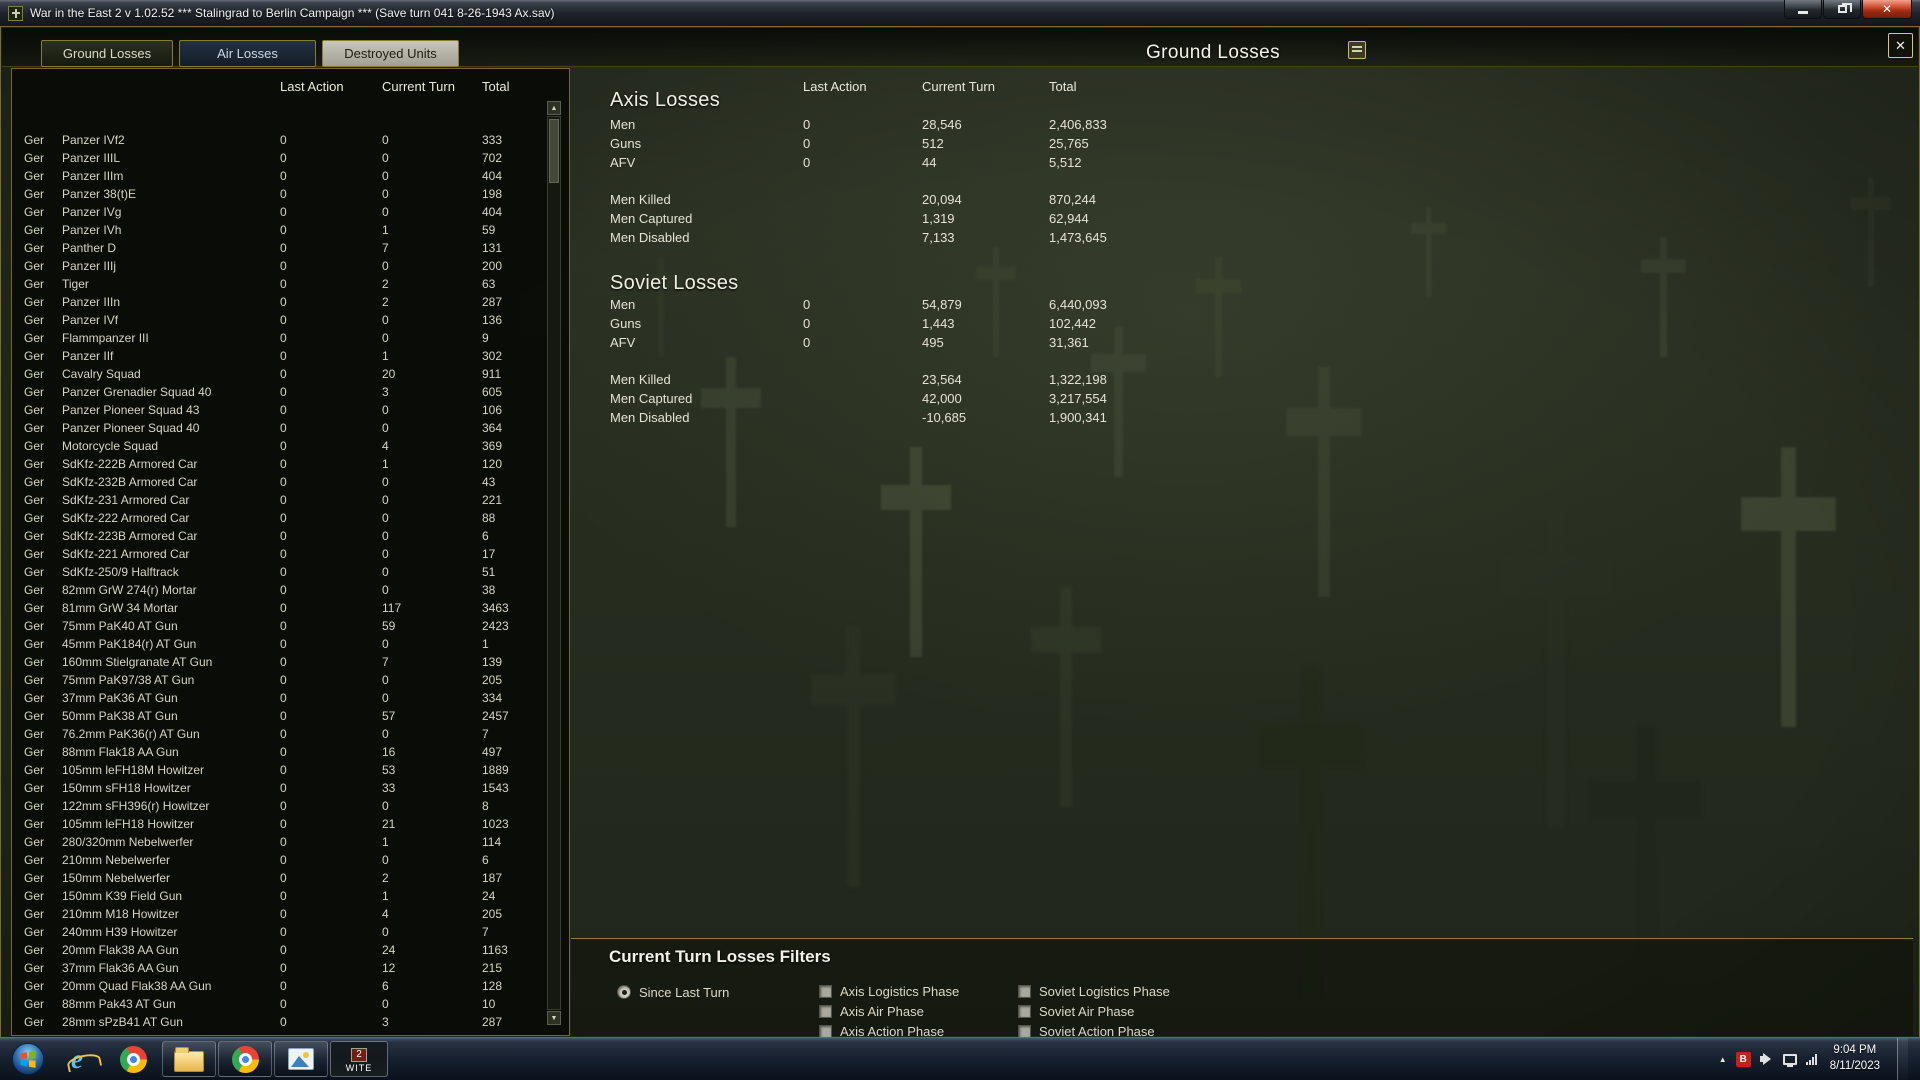 The width and height of the screenshot is (1920, 1080). What do you see at coordinates (189, 1059) in the screenshot?
I see `taskbar-icon-explorer` at bounding box center [189, 1059].